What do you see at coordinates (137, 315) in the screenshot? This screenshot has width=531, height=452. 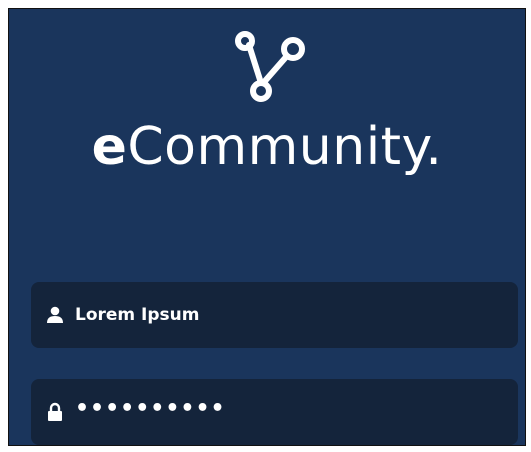 I see `username-value: Lorem Ipsum` at bounding box center [137, 315].